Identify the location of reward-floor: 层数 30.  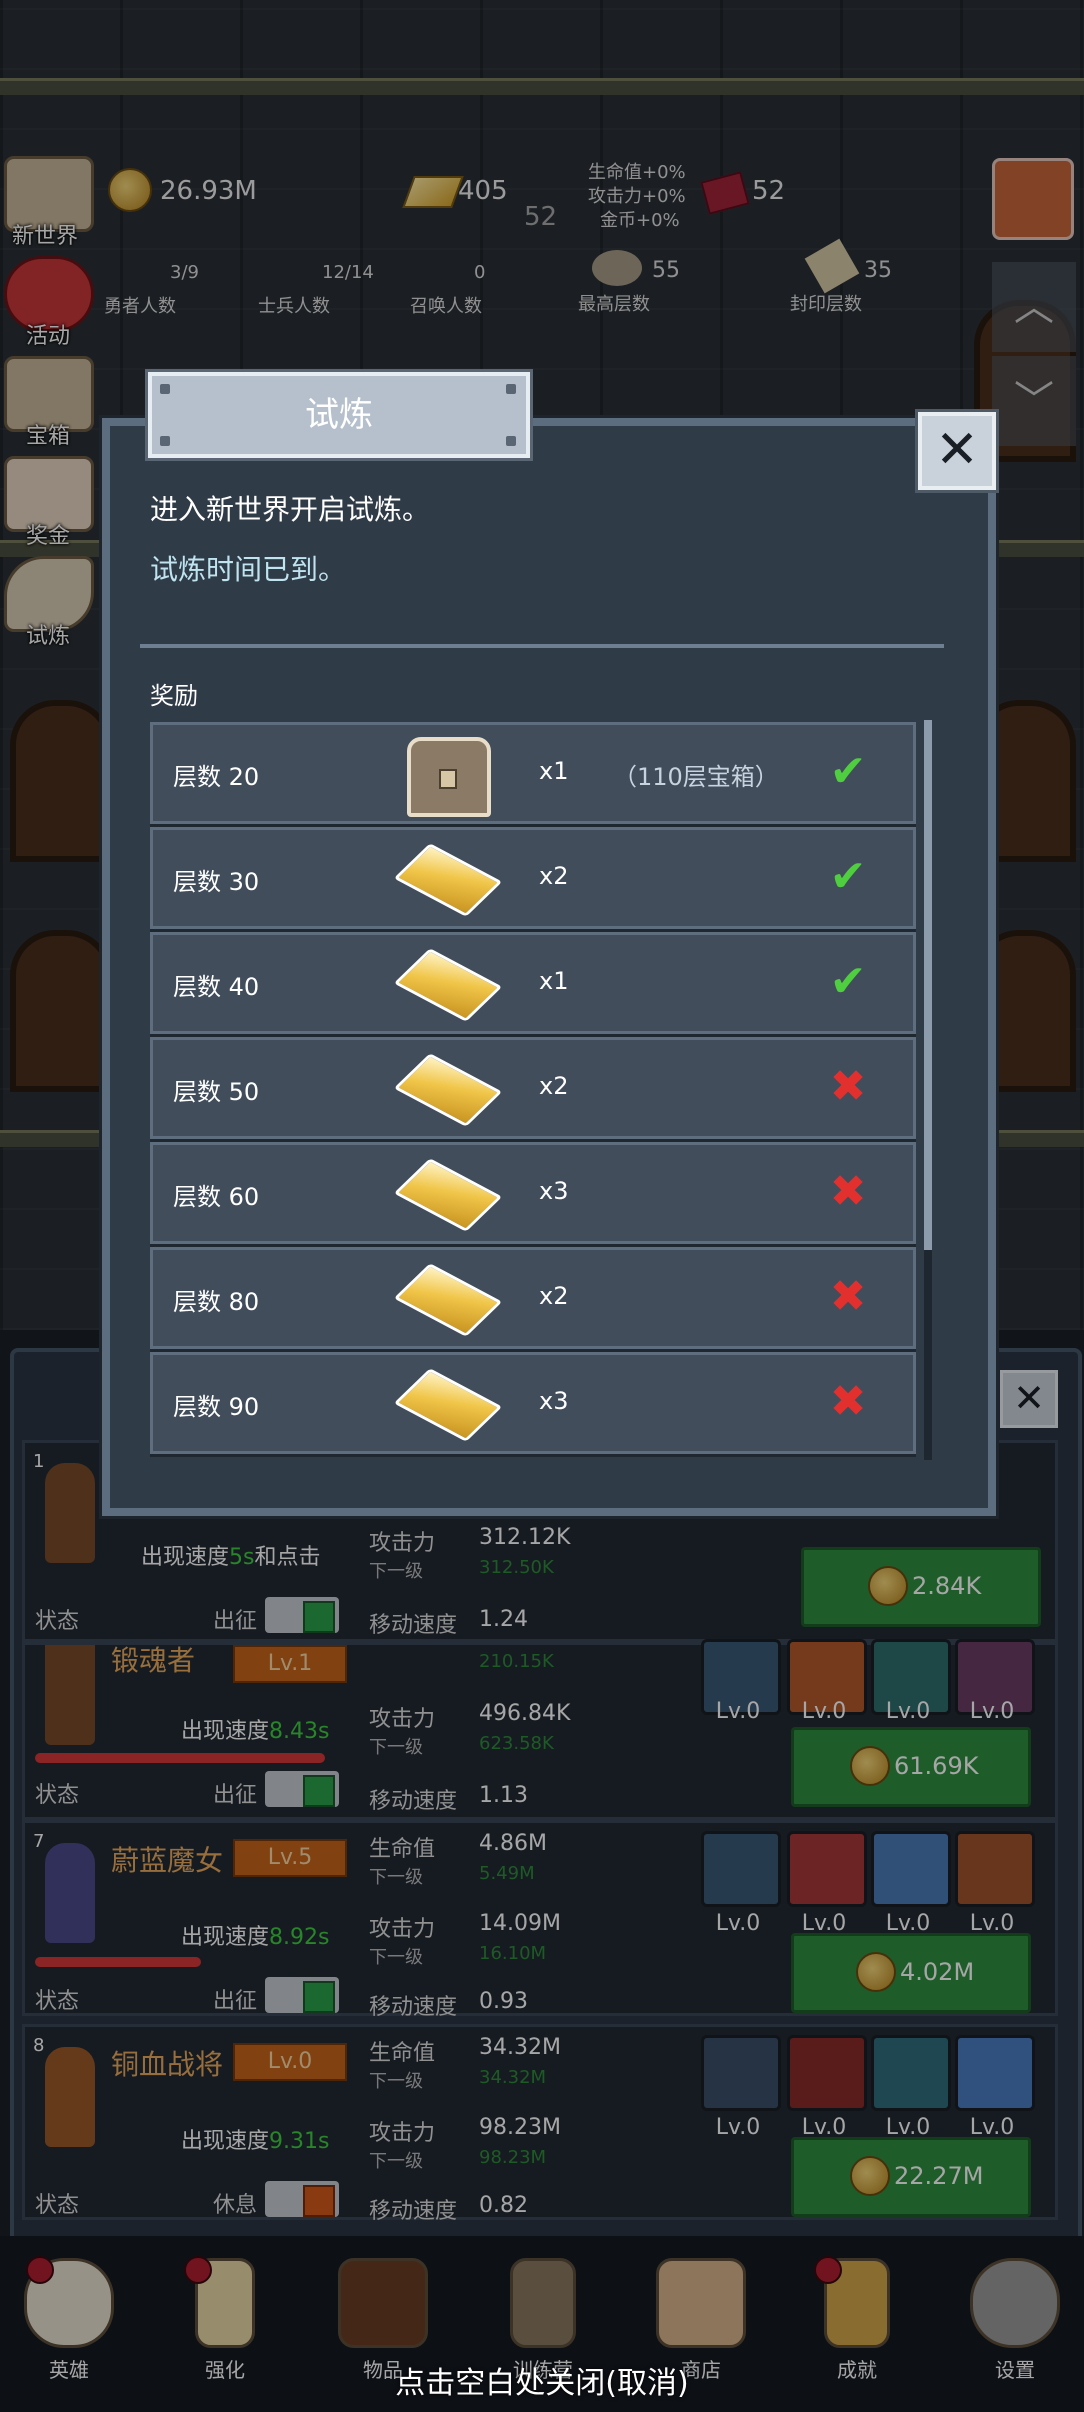
(216, 882).